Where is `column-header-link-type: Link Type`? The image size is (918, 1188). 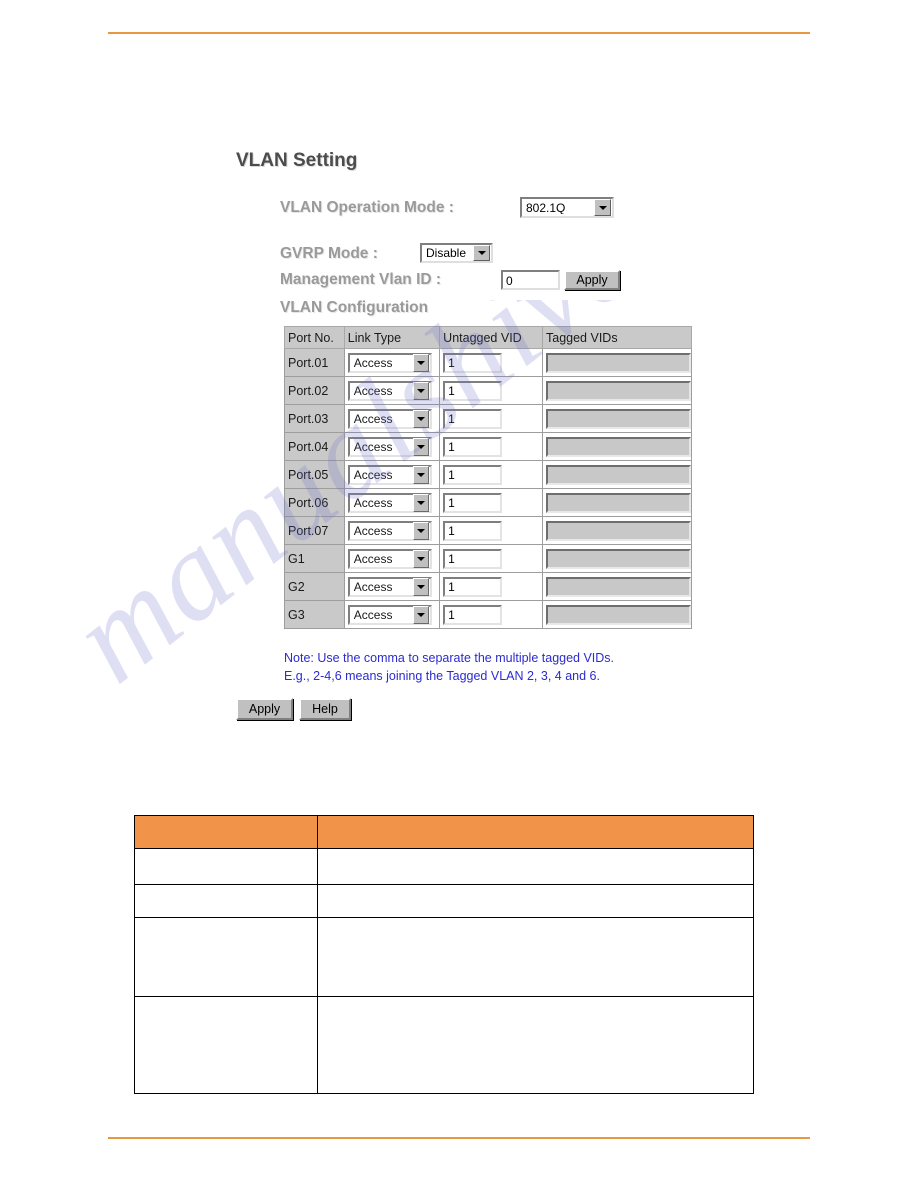
column-header-link-type: Link Type is located at coordinates (392, 337).